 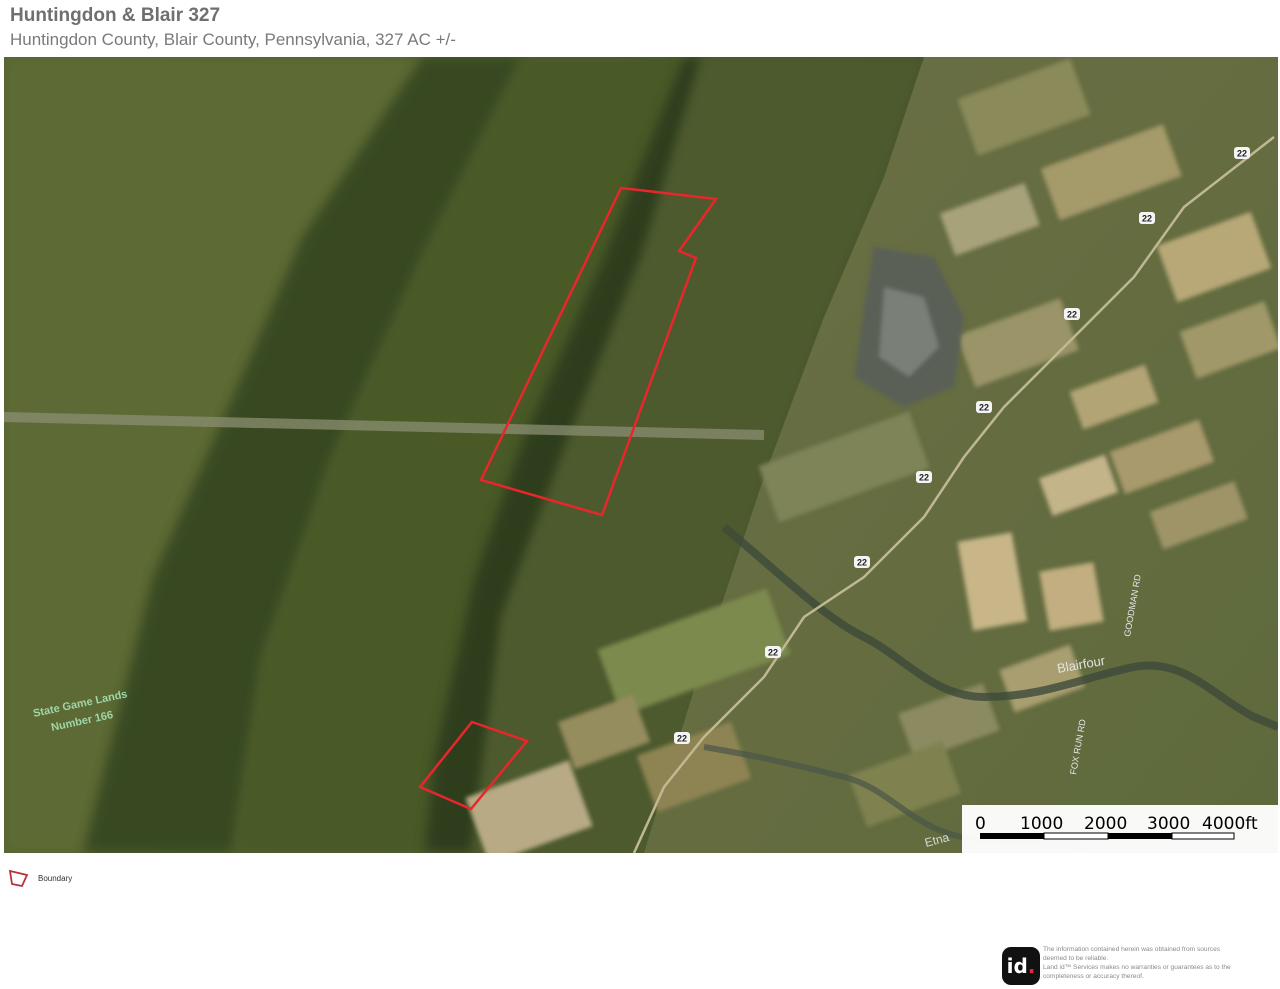 I want to click on route-shield-4-label: 22, so click(x=984, y=408).